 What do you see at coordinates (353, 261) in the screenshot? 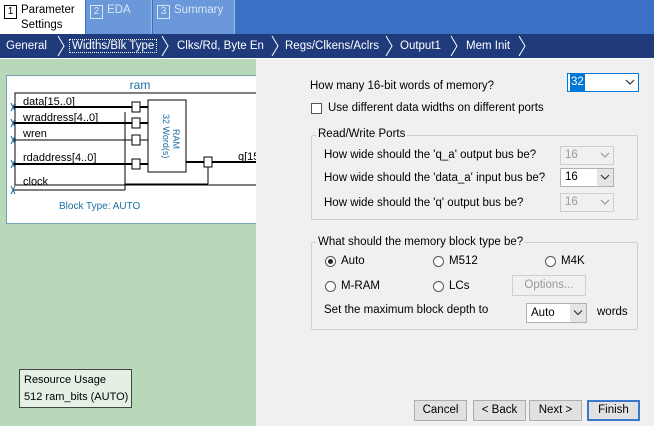
I see `radio-auto-label: Auto` at bounding box center [353, 261].